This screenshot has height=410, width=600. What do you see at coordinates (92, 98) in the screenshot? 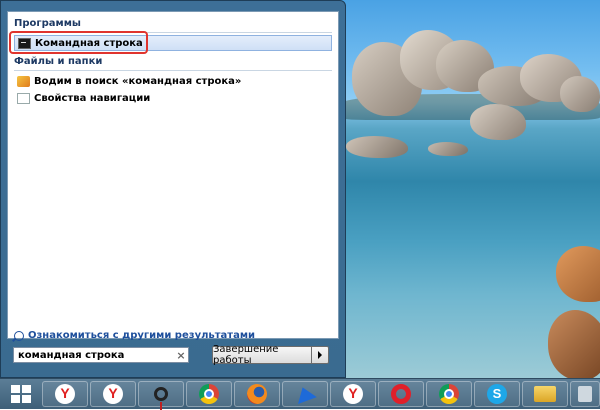
I see `result-item-label: Свойства навигации` at bounding box center [92, 98].